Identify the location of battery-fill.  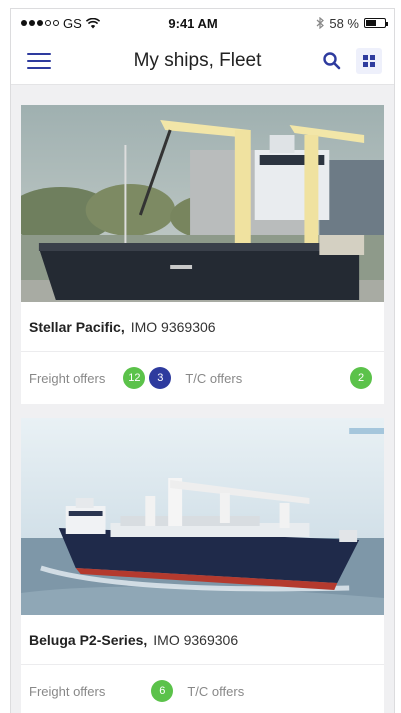
(371, 23).